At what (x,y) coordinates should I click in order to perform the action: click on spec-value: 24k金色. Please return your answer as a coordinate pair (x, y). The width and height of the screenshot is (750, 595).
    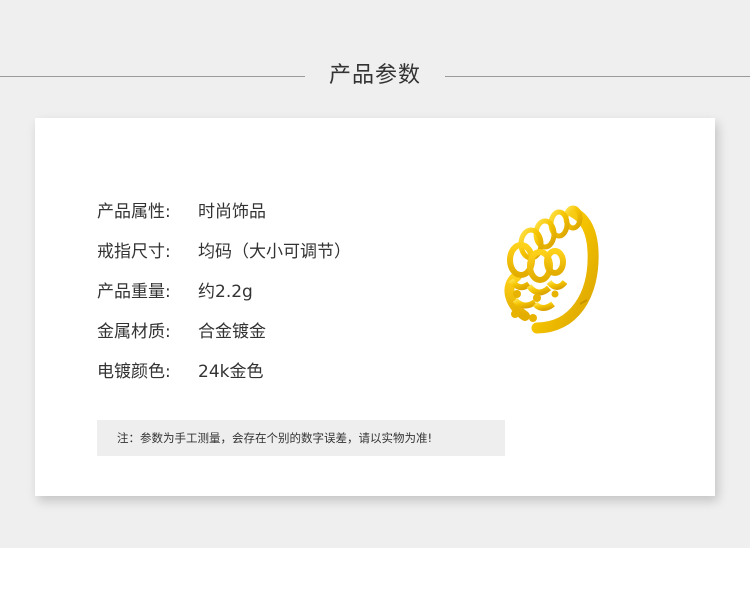
    Looking at the image, I should click on (231, 372).